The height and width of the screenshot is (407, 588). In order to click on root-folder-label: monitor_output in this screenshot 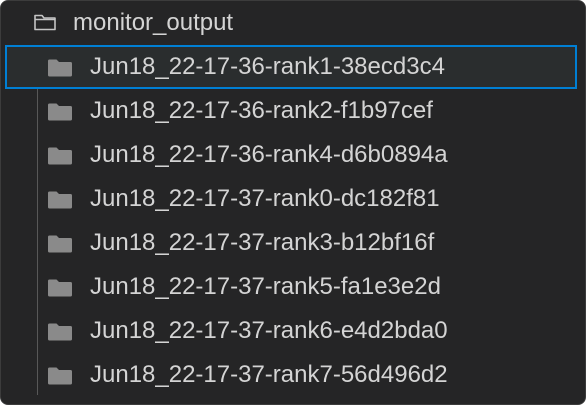, I will do `click(153, 22)`.